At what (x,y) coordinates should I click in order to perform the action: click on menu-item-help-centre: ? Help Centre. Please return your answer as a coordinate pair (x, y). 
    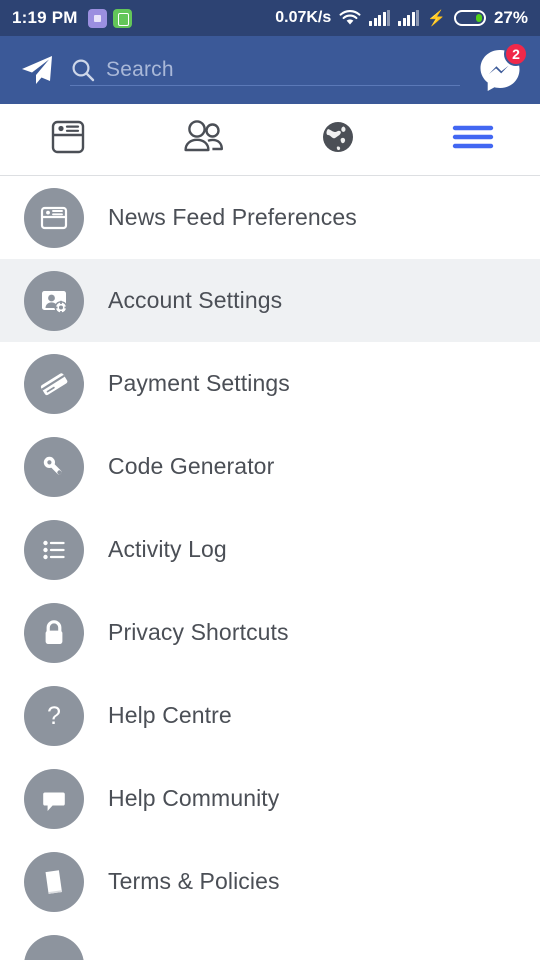
    Looking at the image, I should click on (270, 715).